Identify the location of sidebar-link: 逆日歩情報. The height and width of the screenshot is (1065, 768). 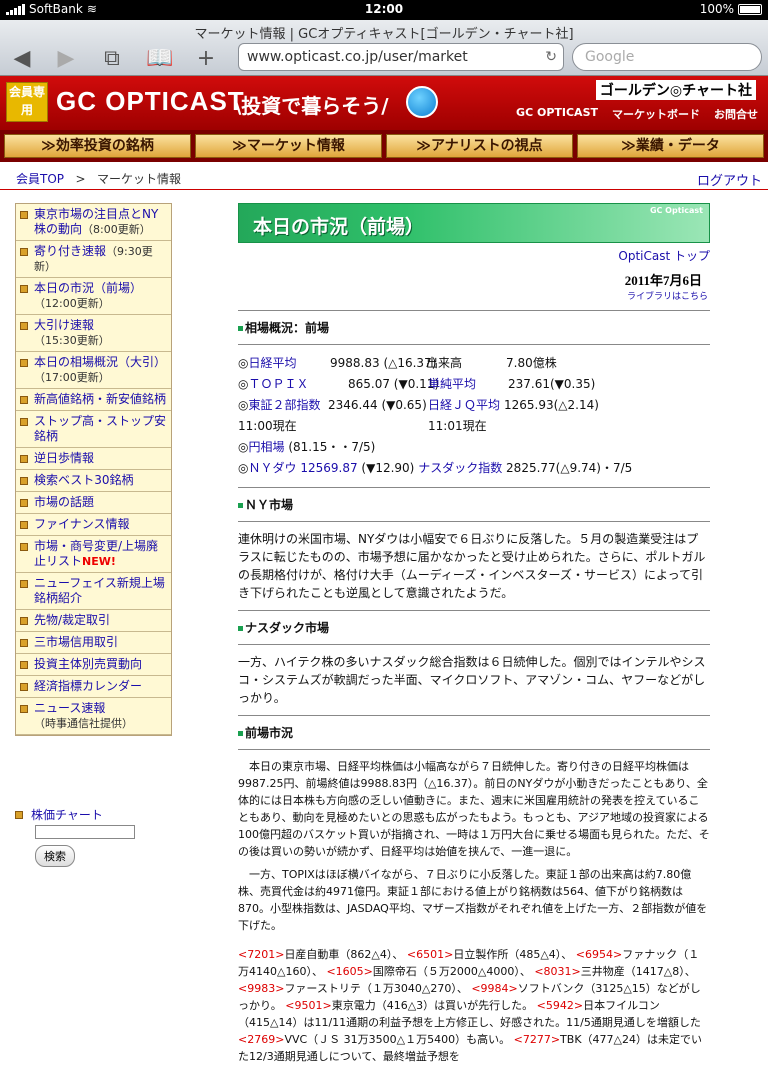
(64, 458).